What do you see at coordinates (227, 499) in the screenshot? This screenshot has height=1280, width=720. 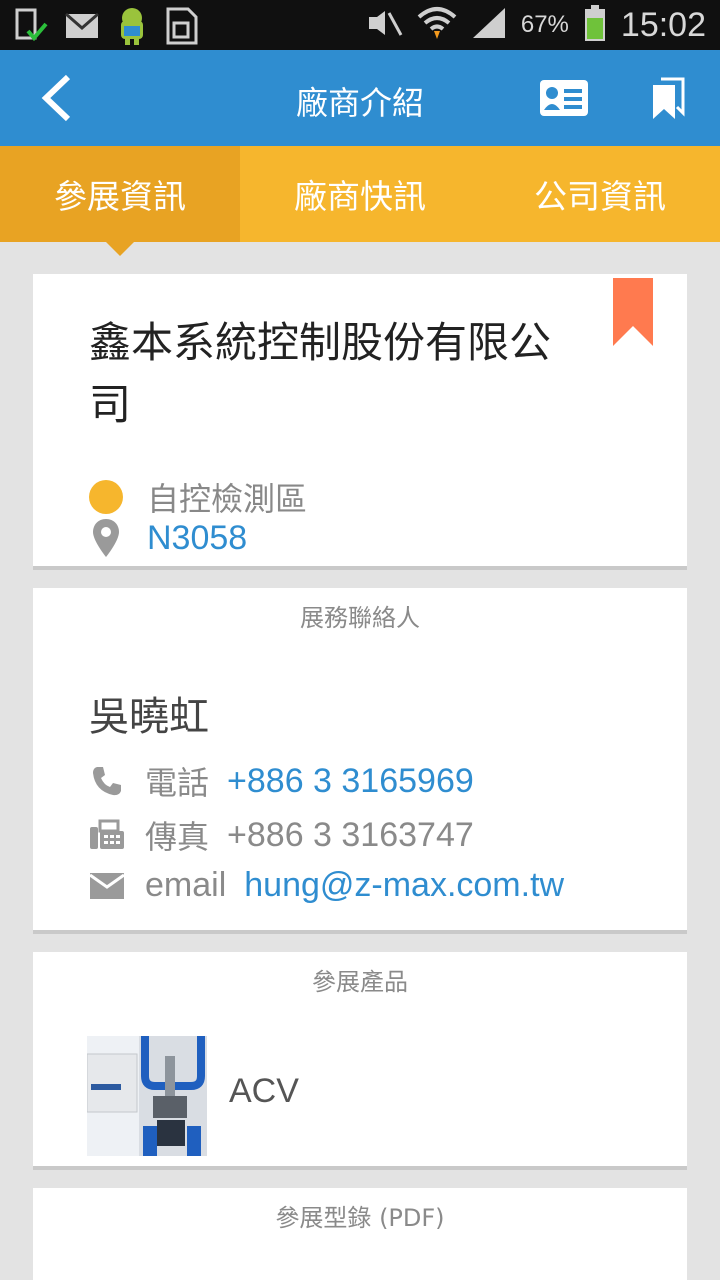 I see `exhibit-area: 自控檢測區` at bounding box center [227, 499].